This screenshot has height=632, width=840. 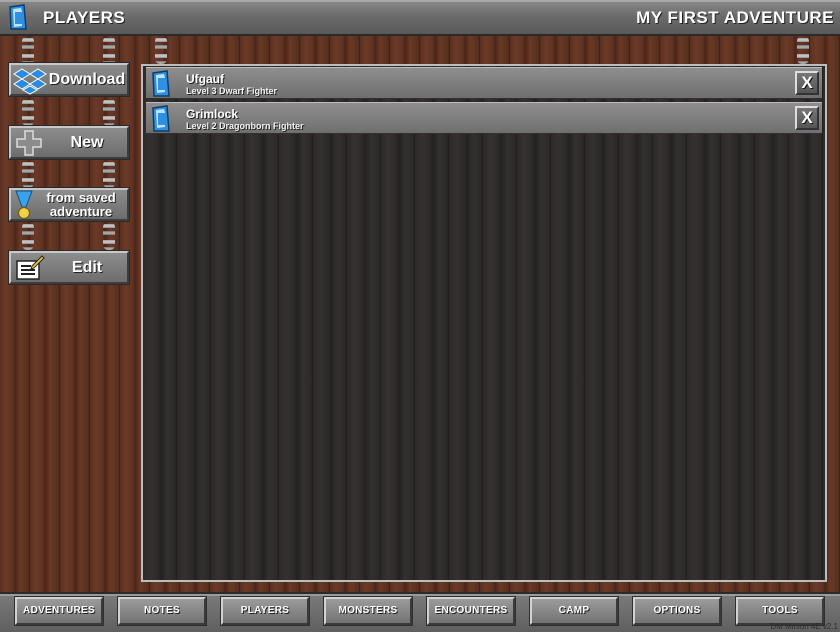 I want to click on new-label: New, so click(x=87, y=142).